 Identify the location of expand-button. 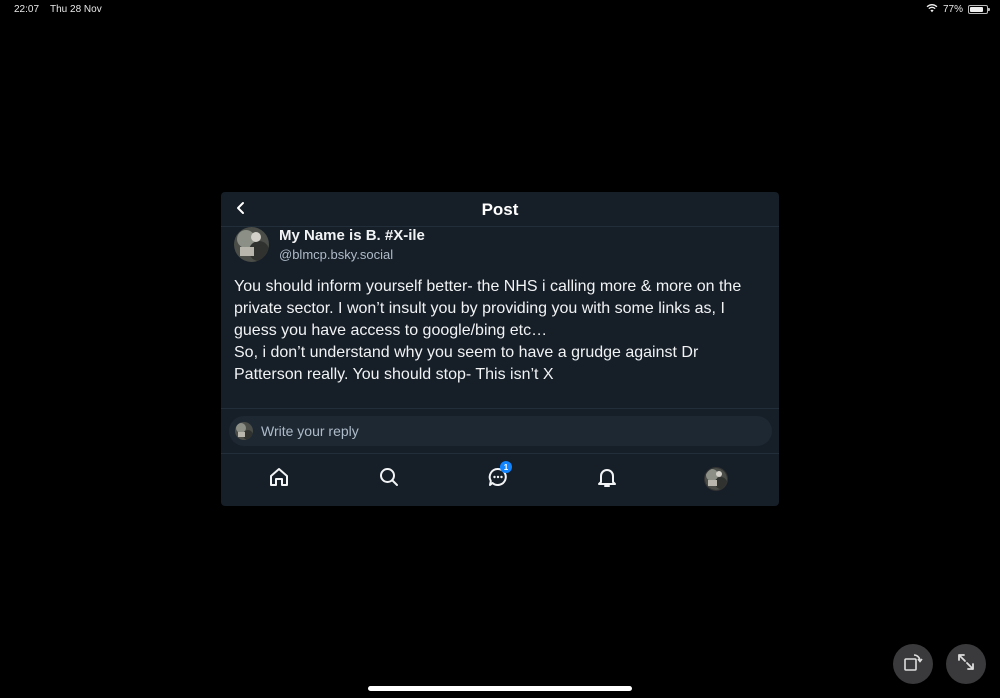
(966, 664).